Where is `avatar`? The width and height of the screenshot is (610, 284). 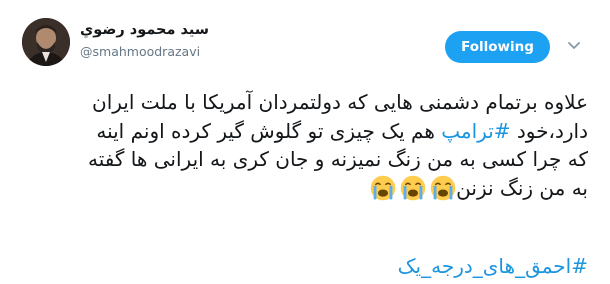 avatar is located at coordinates (46, 42).